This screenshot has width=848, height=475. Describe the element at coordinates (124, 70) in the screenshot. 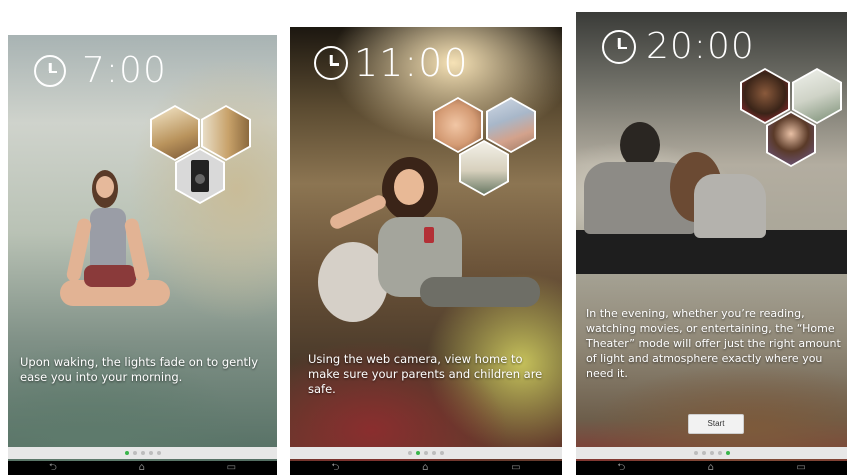

I see `time-label: 7:00` at that location.